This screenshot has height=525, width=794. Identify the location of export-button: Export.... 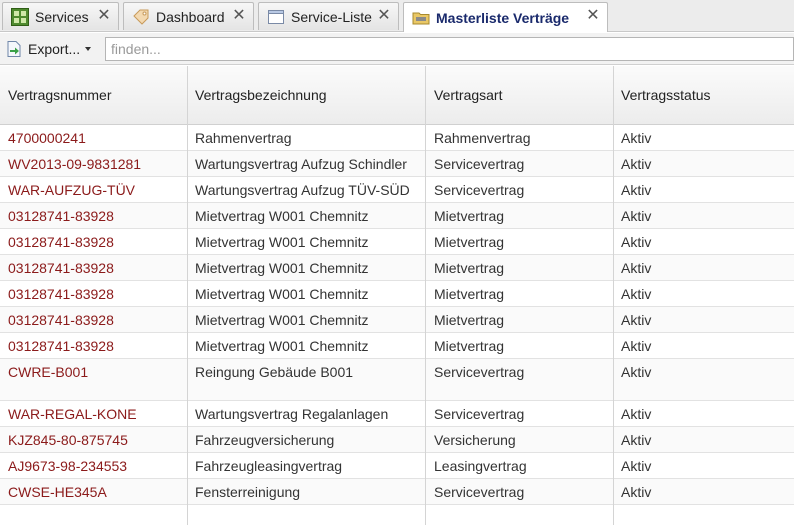
(48, 49).